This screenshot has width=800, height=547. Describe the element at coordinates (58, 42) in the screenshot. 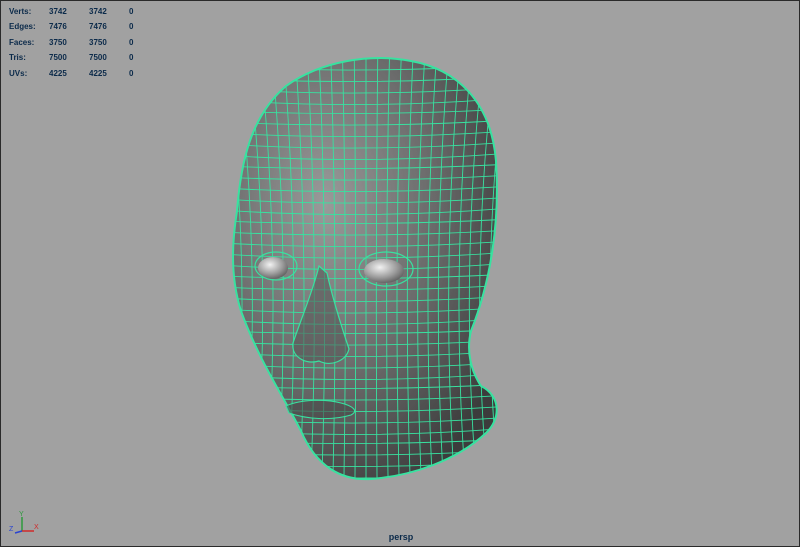

I see `hud-total-count: 3750` at that location.